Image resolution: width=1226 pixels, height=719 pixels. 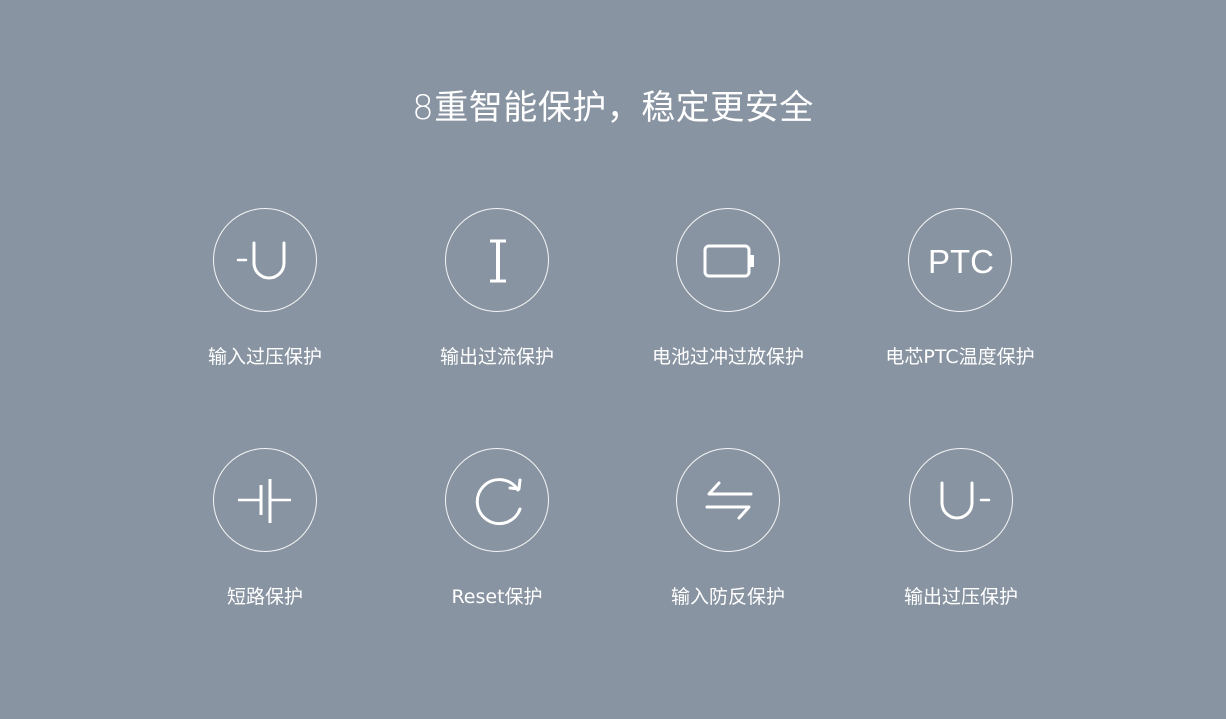 I want to click on feature-label: 电池过冲过放保护, so click(x=727, y=357).